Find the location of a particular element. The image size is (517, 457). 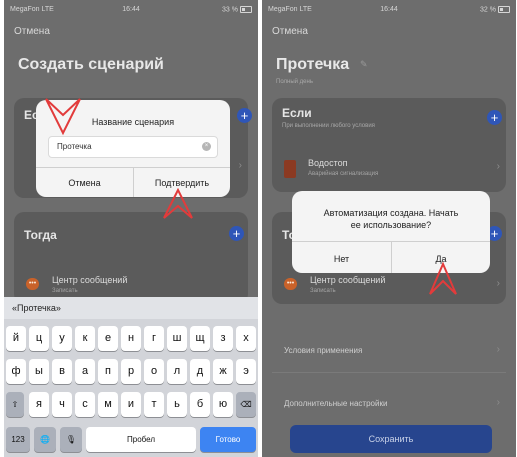

key: щ is located at coordinates (200, 338).